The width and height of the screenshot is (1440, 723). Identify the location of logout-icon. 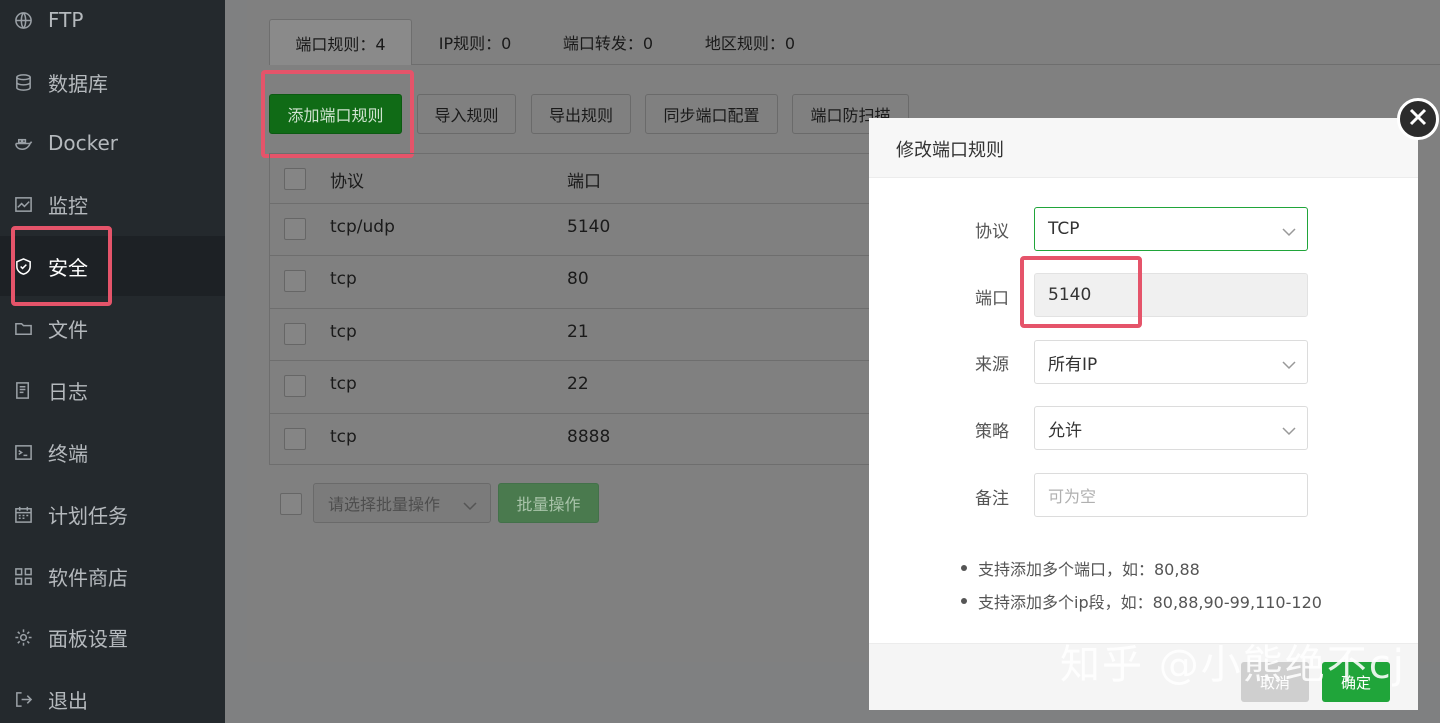
(23, 699).